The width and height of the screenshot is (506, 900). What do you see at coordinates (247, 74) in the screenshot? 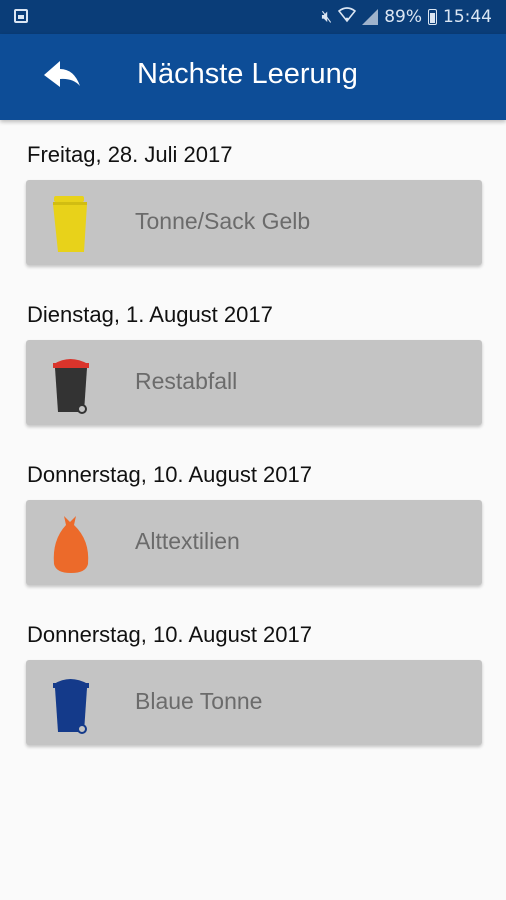
I see `page-title: Nächste Leerung` at bounding box center [247, 74].